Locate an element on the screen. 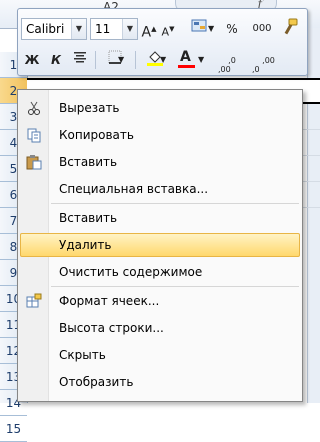  font-size-combo: 11 ▼ is located at coordinates (114, 29).